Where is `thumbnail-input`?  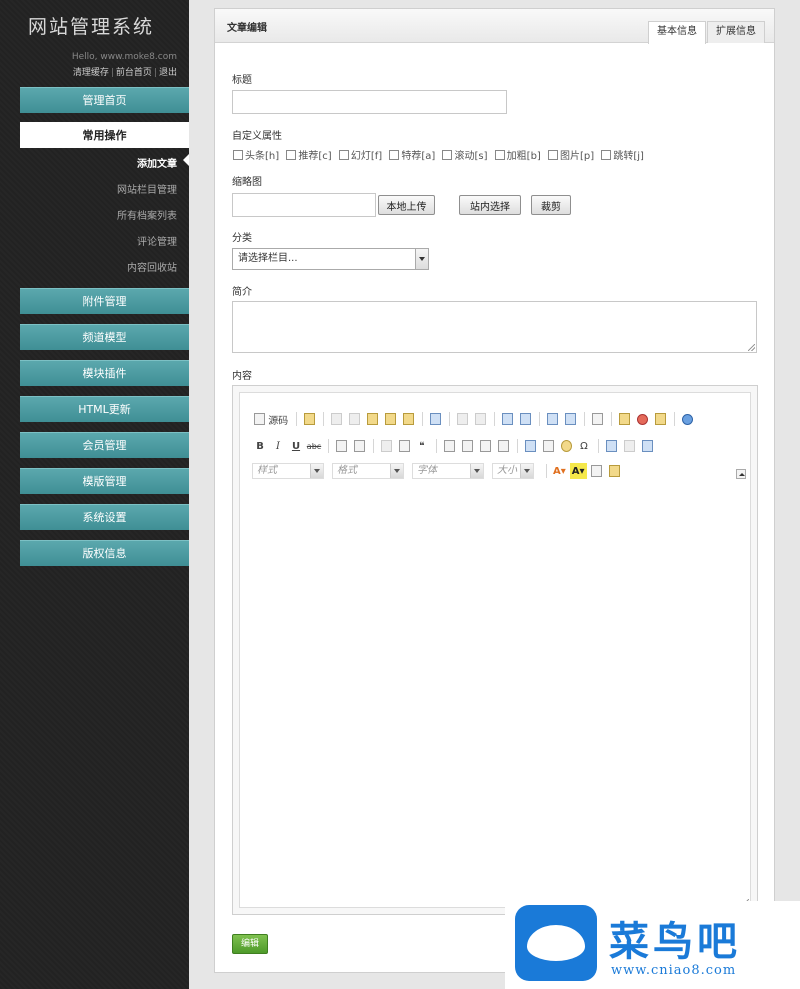 thumbnail-input is located at coordinates (304, 205).